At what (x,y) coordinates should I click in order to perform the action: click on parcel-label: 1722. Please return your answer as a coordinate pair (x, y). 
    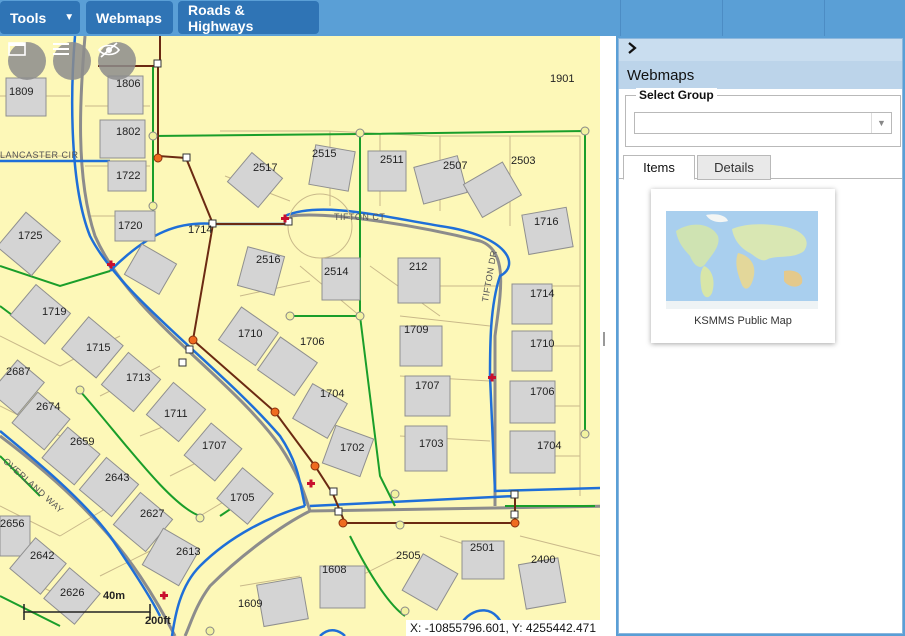
    Looking at the image, I should click on (128, 176).